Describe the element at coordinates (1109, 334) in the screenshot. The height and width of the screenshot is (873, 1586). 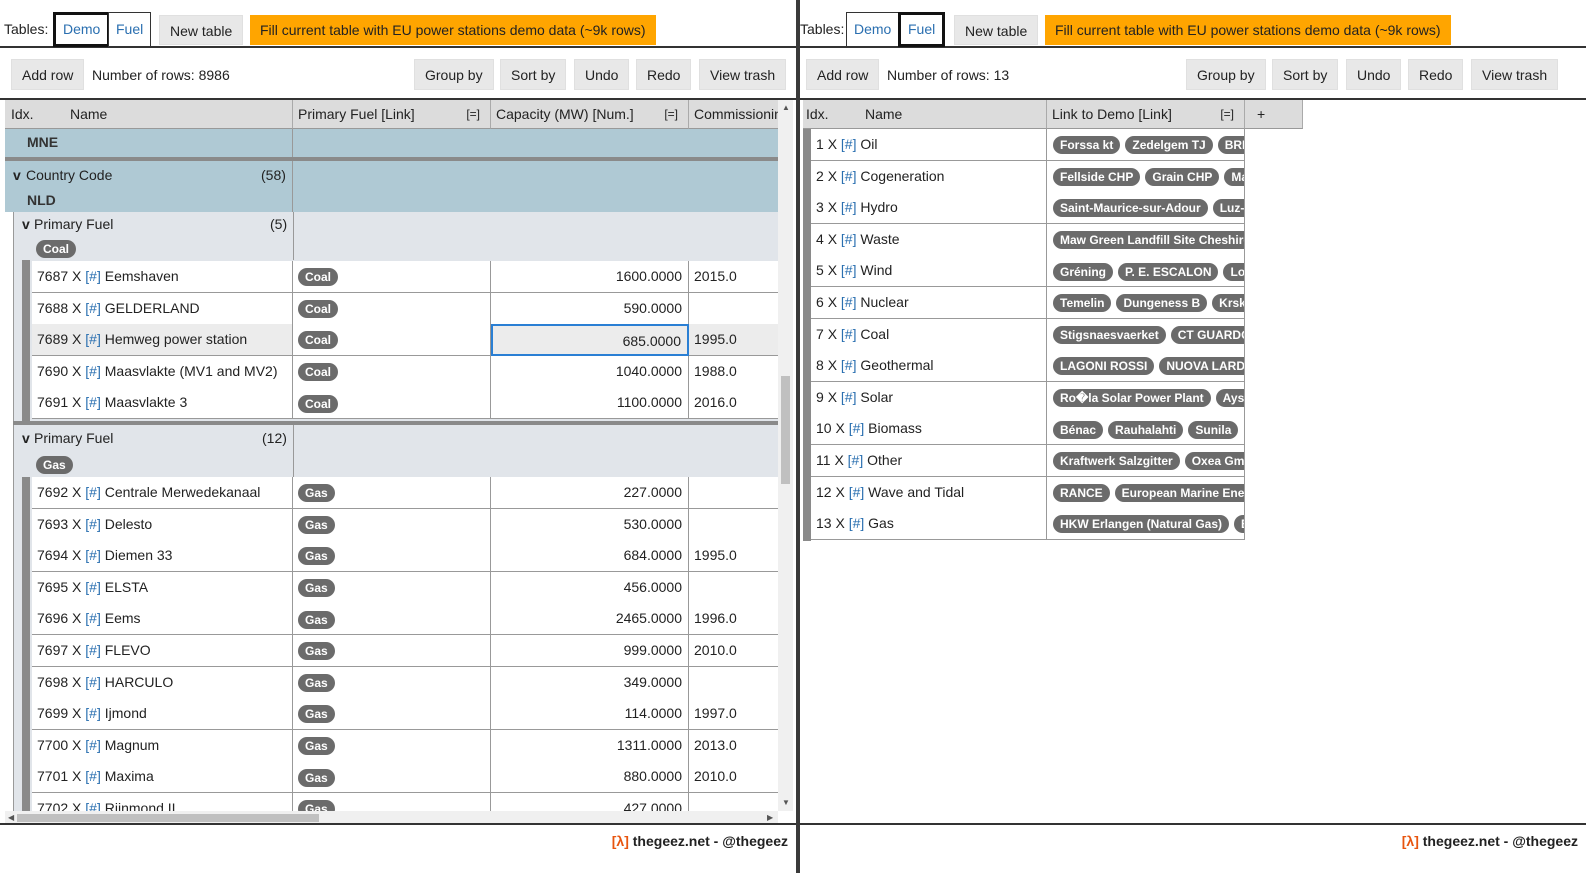
I see `linked-row-pill: Stigsnaesvaerket` at that location.